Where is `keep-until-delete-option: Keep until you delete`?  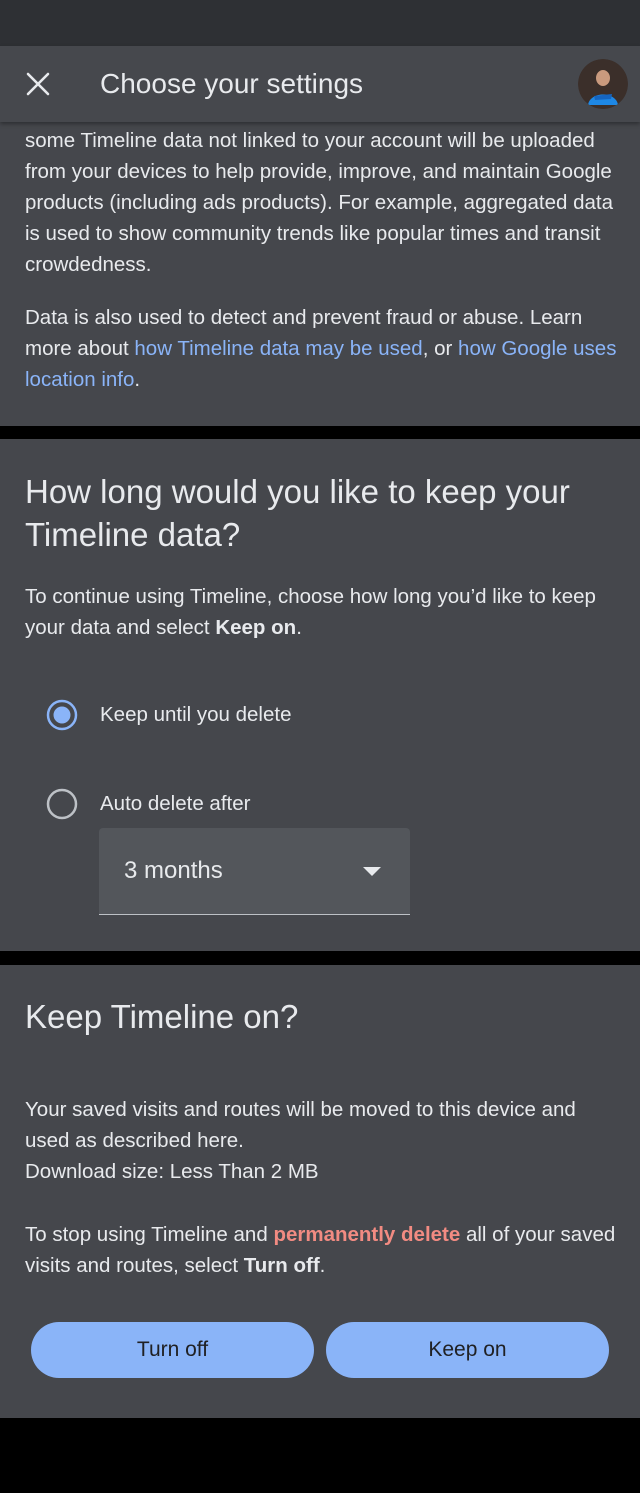 keep-until-delete-option: Keep until you delete is located at coordinates (165, 715).